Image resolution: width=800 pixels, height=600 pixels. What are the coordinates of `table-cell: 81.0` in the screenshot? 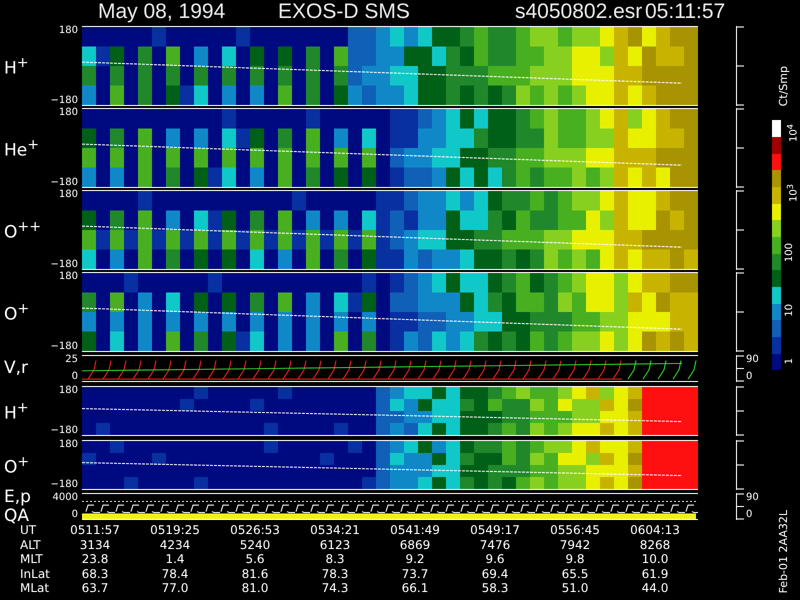 It's located at (255, 588).